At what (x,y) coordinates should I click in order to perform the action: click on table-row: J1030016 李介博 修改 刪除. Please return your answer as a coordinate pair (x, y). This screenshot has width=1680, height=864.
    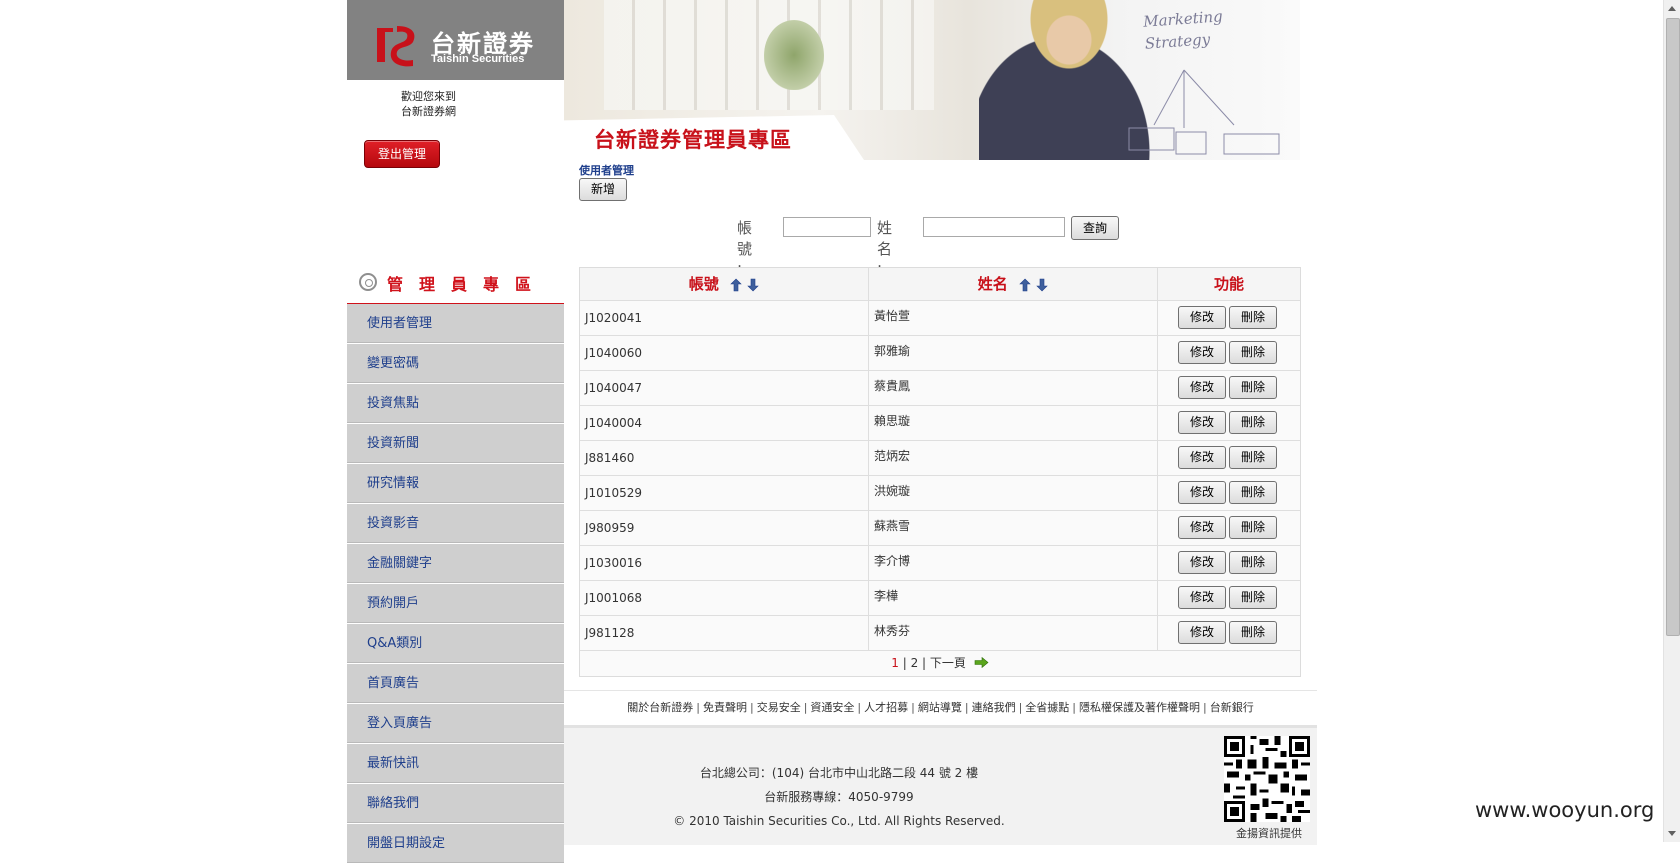
    Looking at the image, I should click on (940, 563).